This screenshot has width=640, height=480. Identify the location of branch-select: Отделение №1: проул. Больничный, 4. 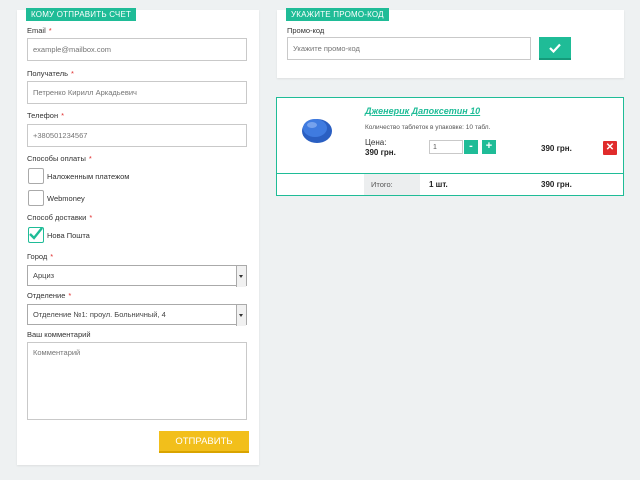
(137, 315).